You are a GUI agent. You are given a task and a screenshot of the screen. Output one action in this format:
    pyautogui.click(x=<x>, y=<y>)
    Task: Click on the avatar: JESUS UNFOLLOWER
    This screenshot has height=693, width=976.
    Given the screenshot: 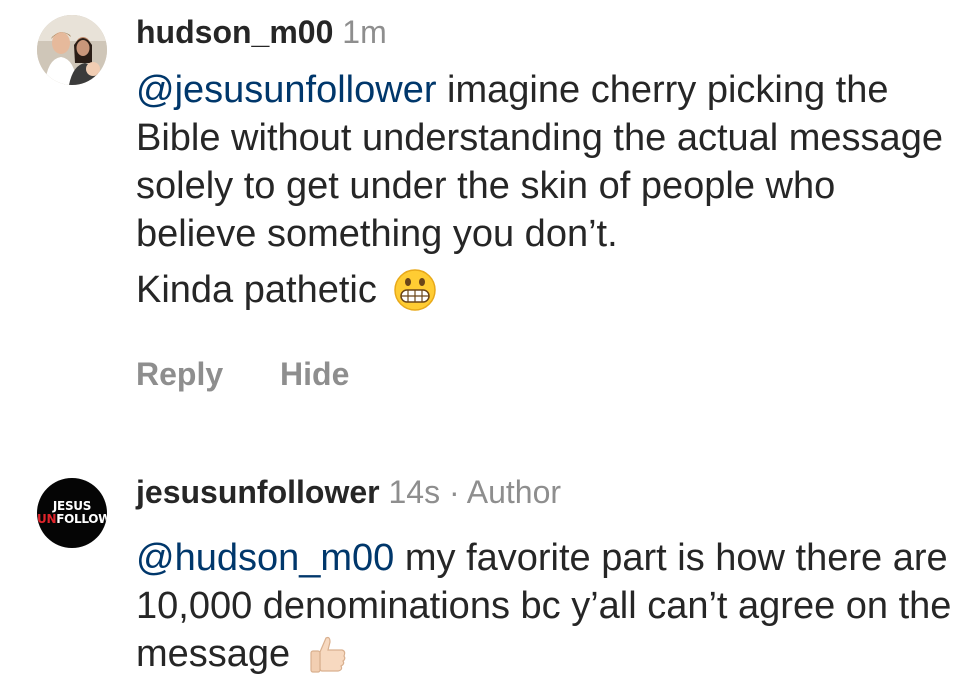 What is the action you would take?
    pyautogui.click(x=72, y=513)
    